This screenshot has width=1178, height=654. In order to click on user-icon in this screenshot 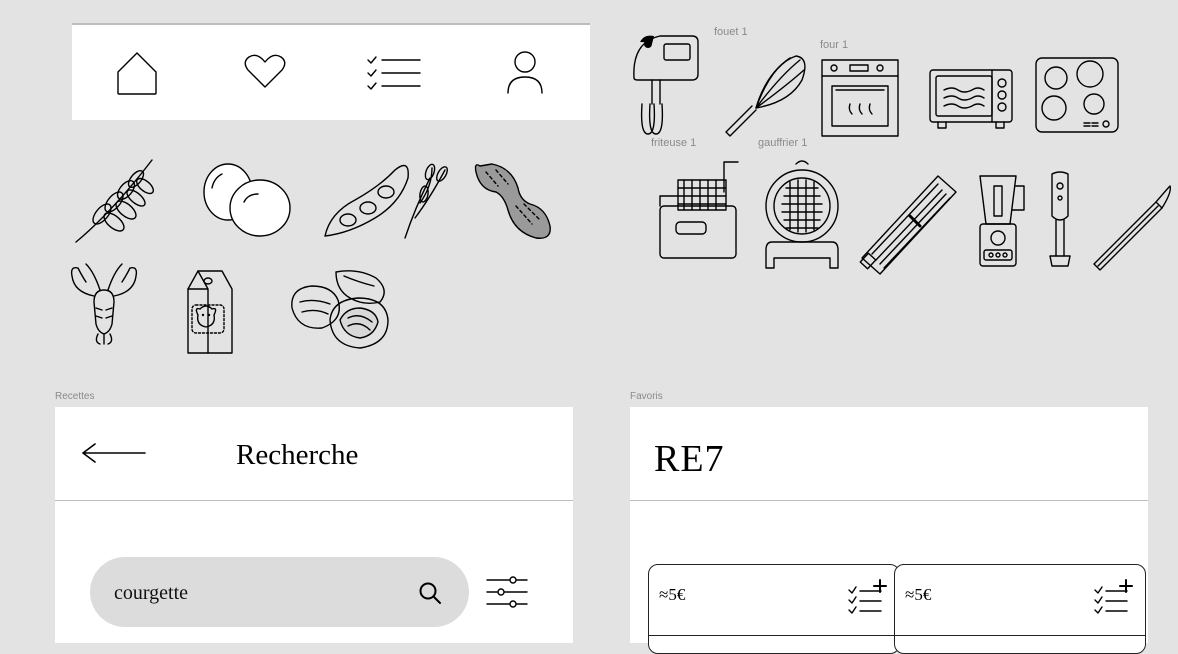, I will do `click(525, 72)`.